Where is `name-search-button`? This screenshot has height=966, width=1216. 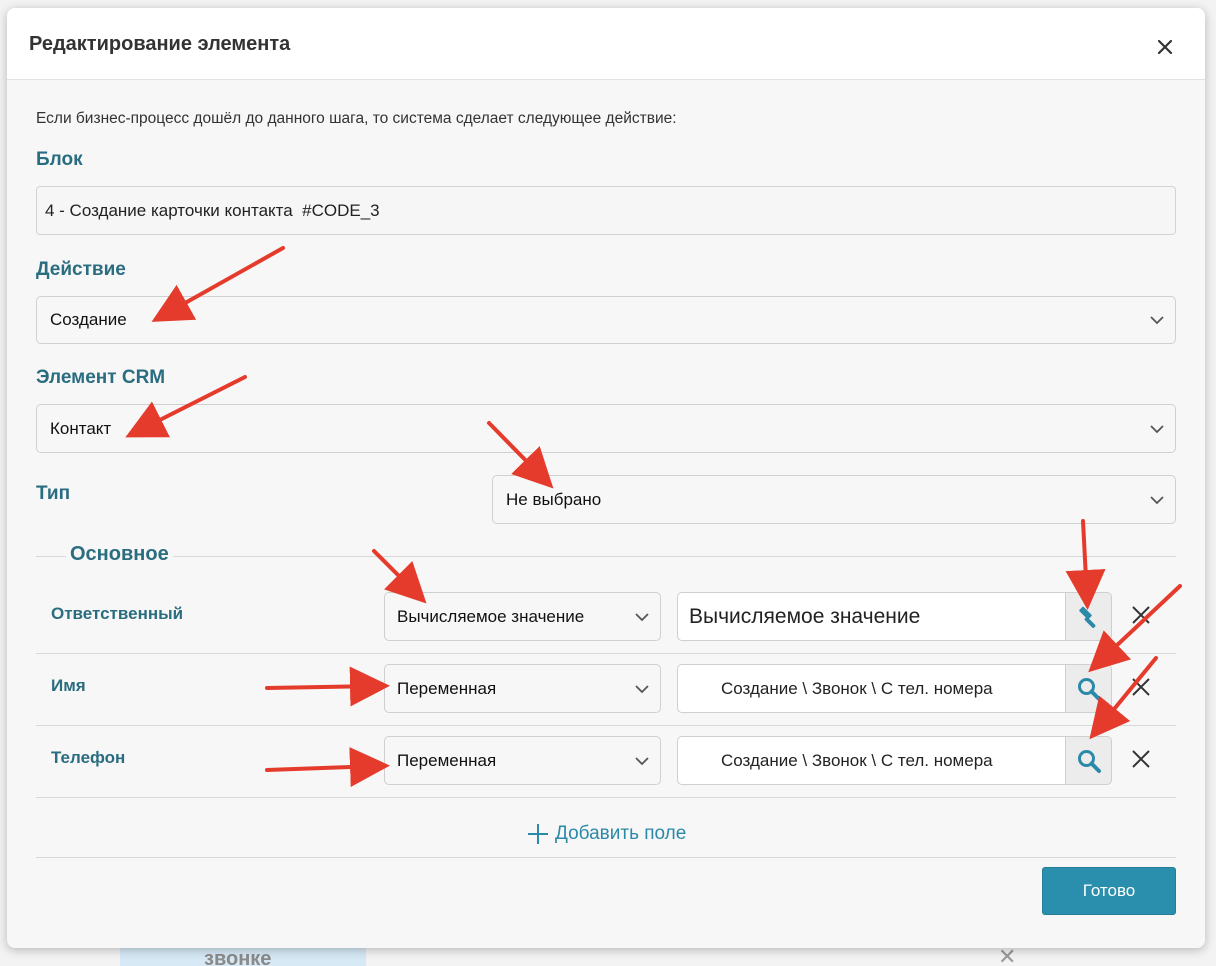
name-search-button is located at coordinates (1089, 688).